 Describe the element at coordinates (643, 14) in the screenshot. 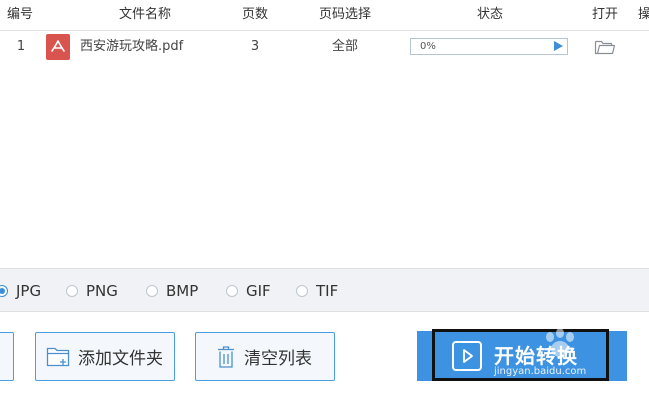

I see `header-operate: 操` at that location.